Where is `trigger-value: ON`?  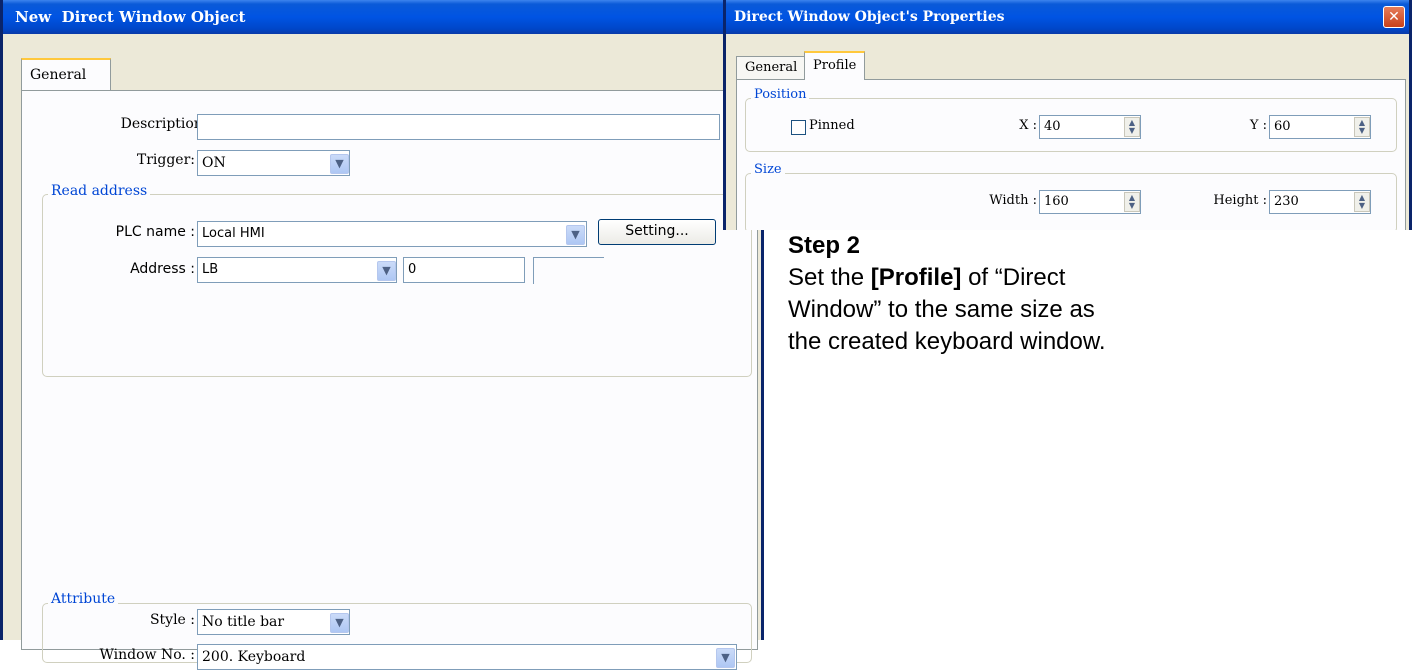 trigger-value: ON is located at coordinates (214, 163).